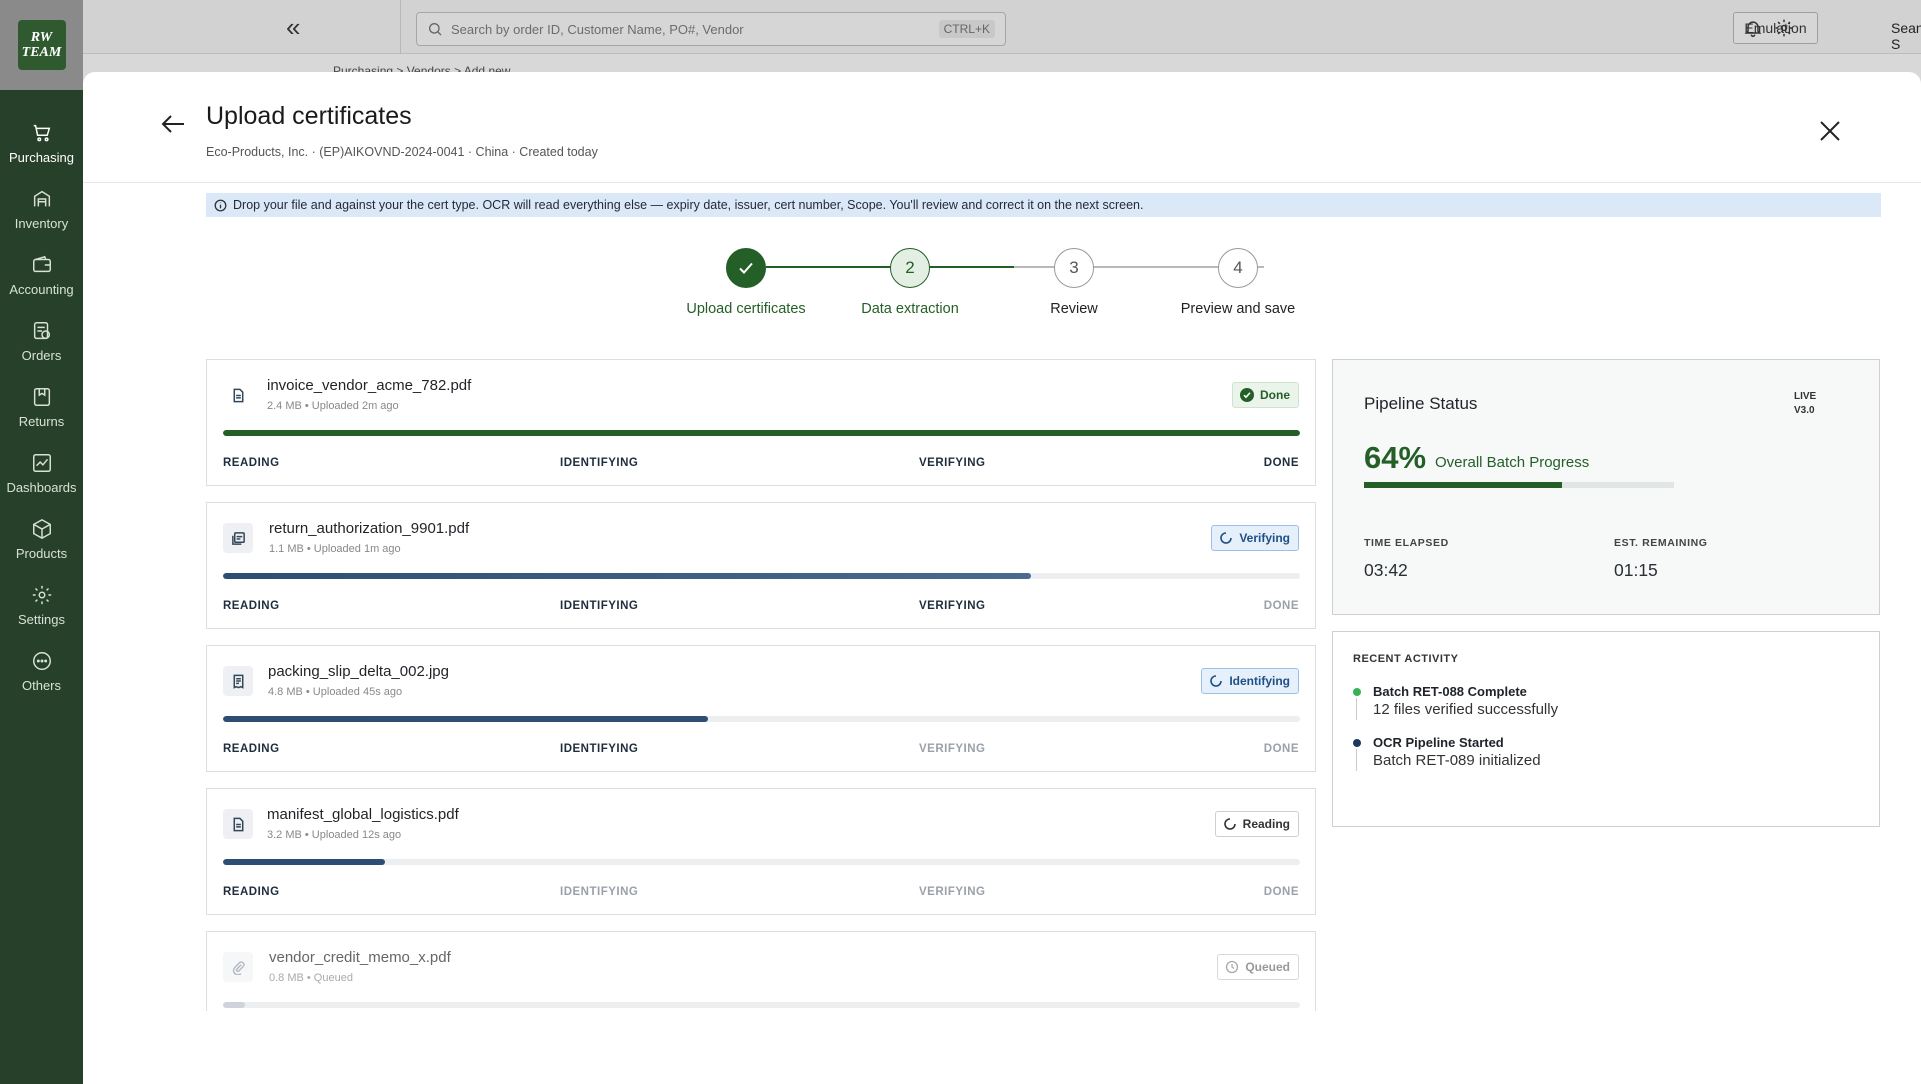  Describe the element at coordinates (1232, 967) in the screenshot. I see `clock-icon` at that location.